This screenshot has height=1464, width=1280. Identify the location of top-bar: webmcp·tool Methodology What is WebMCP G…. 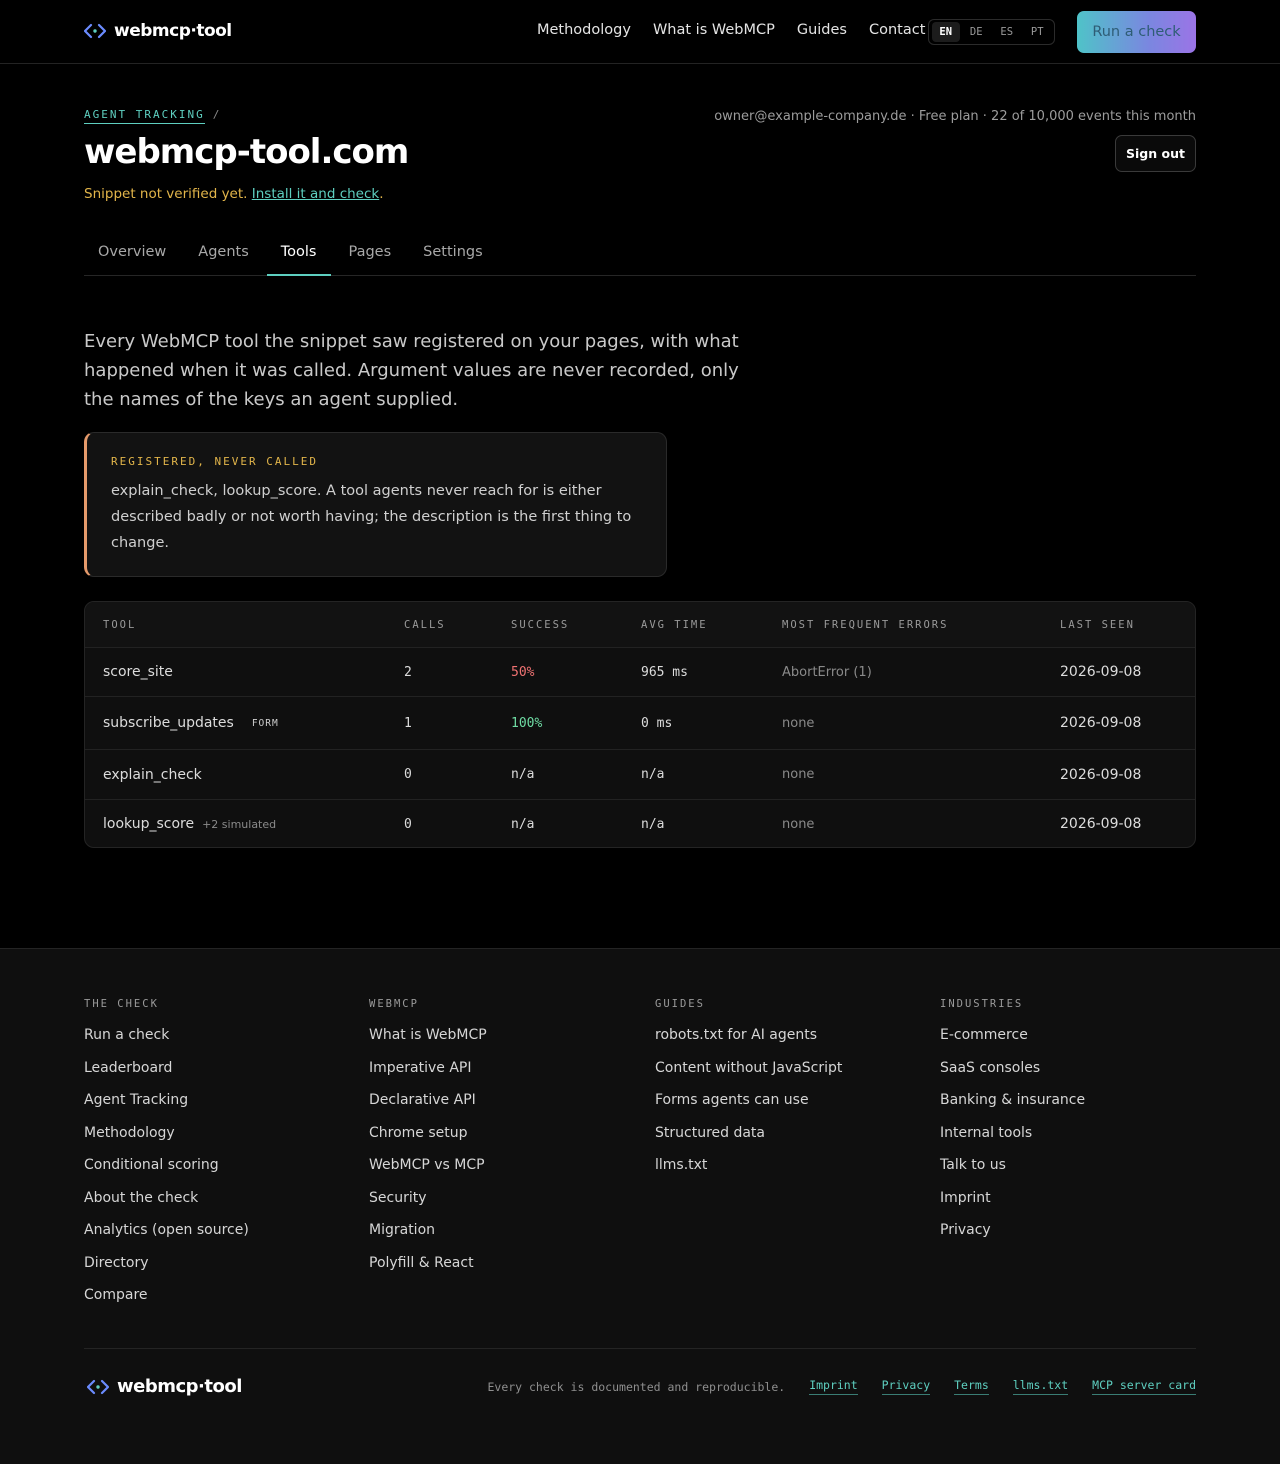
(640, 32).